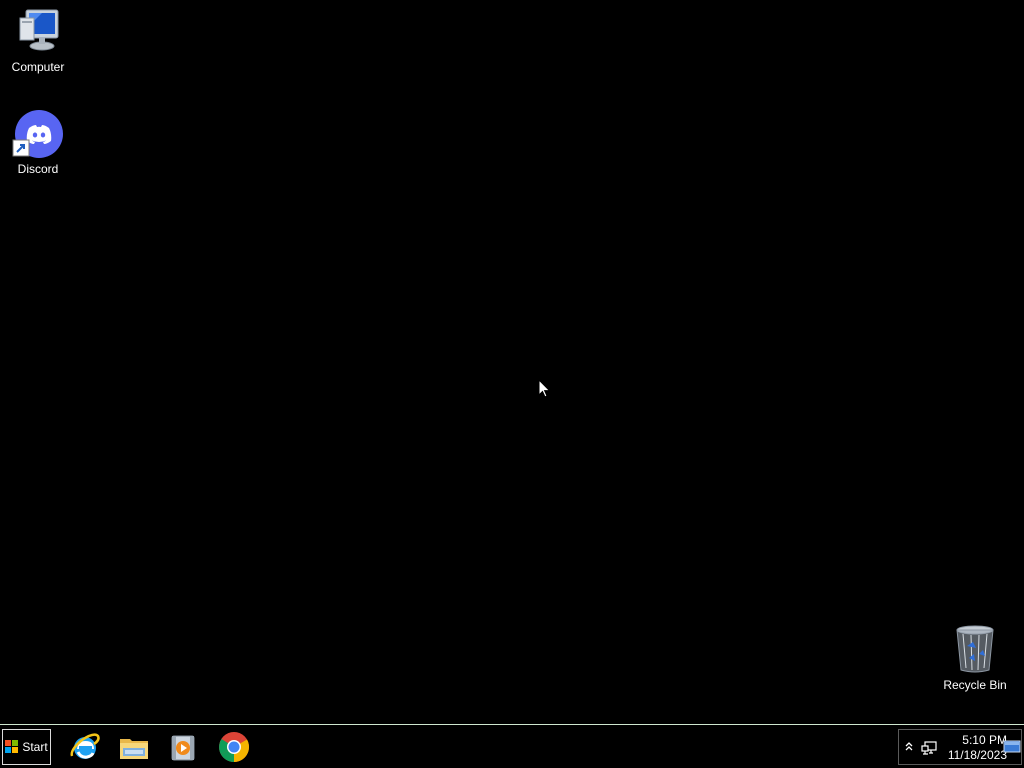 The width and height of the screenshot is (1024, 768). I want to click on show-desktop-icon, so click(1012, 747).